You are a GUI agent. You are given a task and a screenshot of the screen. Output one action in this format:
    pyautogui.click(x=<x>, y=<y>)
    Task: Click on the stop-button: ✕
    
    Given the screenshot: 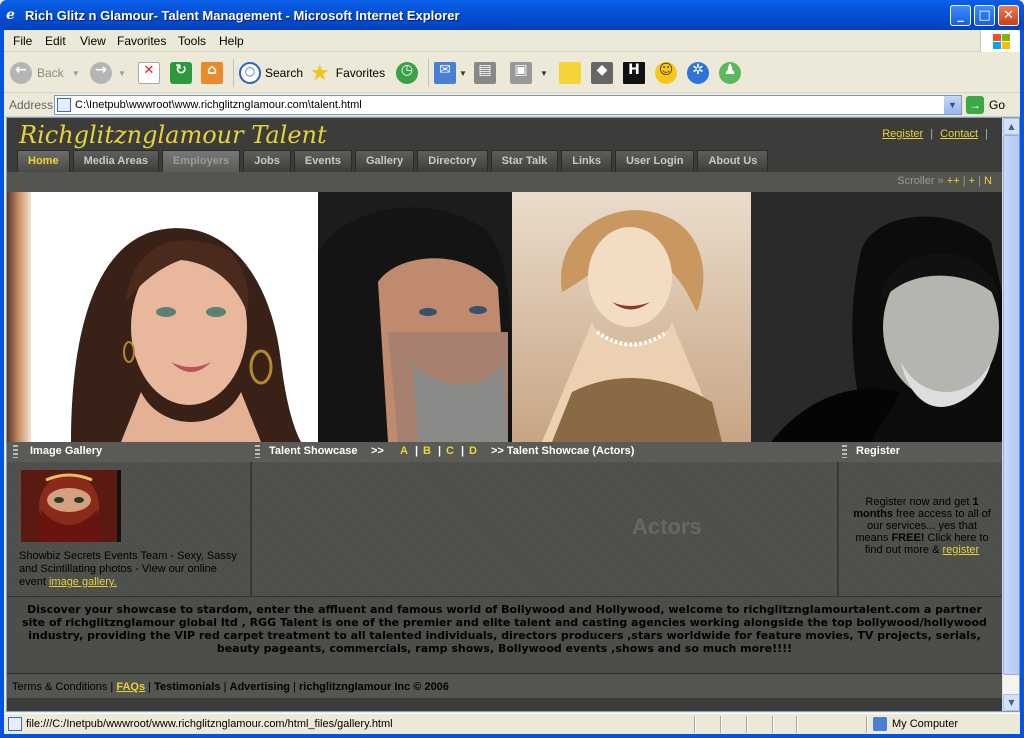 What is the action you would take?
    pyautogui.click(x=149, y=73)
    